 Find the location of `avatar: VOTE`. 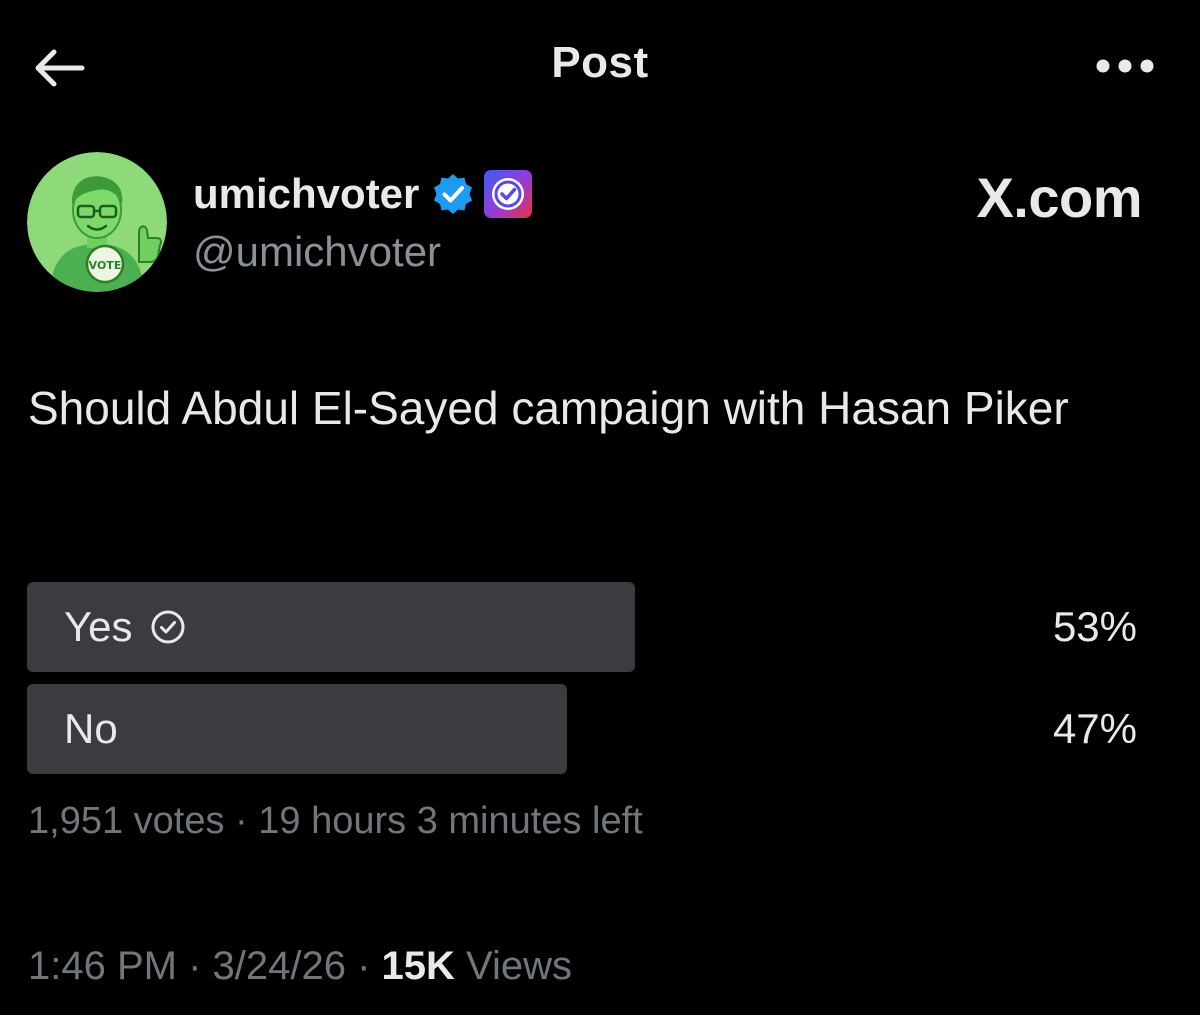

avatar: VOTE is located at coordinates (97, 222).